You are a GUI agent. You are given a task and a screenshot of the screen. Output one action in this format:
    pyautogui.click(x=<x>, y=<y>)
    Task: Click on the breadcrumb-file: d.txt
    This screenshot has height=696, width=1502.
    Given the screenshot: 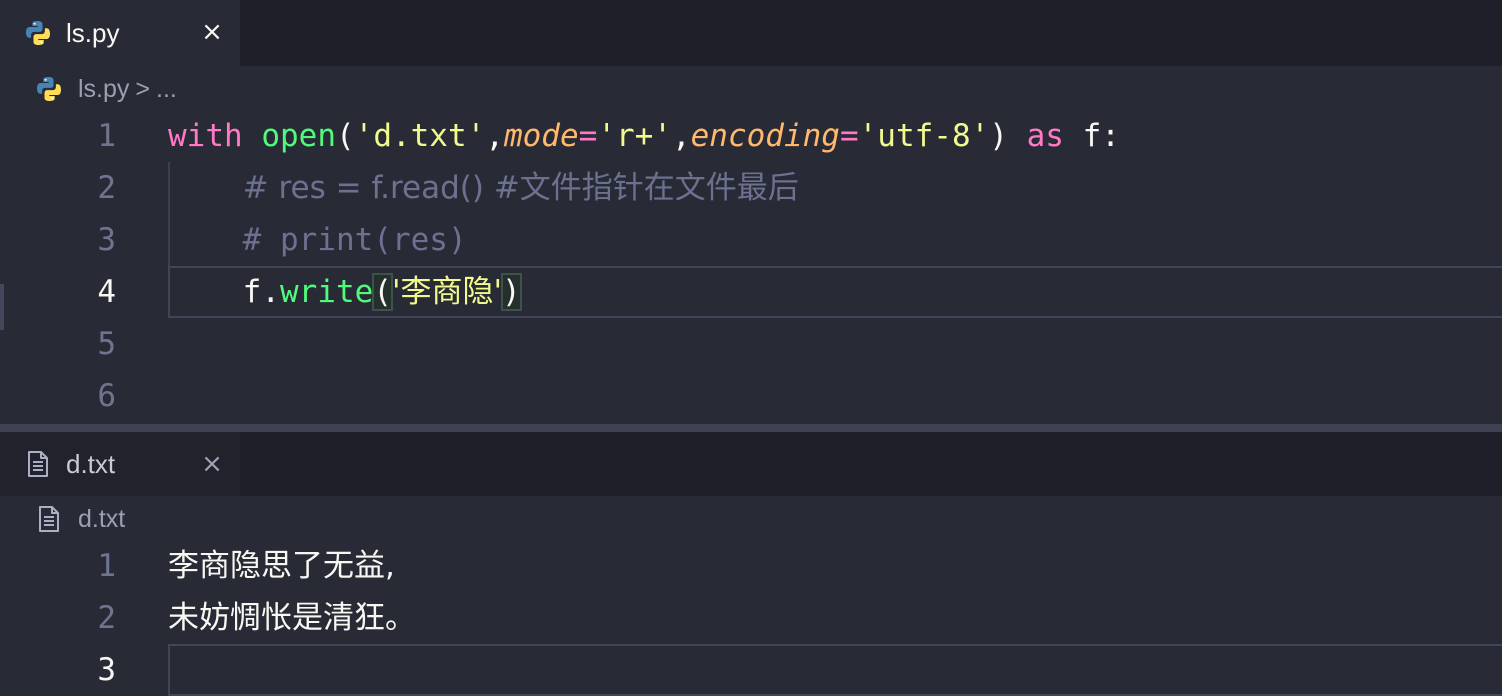 What is the action you would take?
    pyautogui.click(x=101, y=519)
    